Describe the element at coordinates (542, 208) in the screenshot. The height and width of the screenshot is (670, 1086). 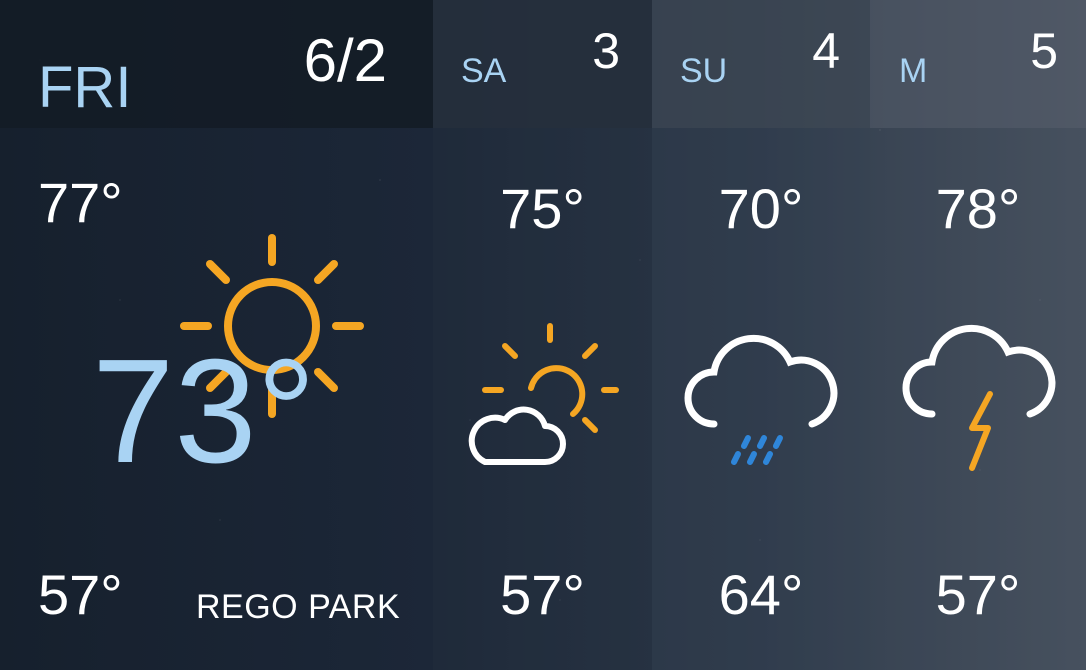
I see `forecast-high-temp: 75°` at that location.